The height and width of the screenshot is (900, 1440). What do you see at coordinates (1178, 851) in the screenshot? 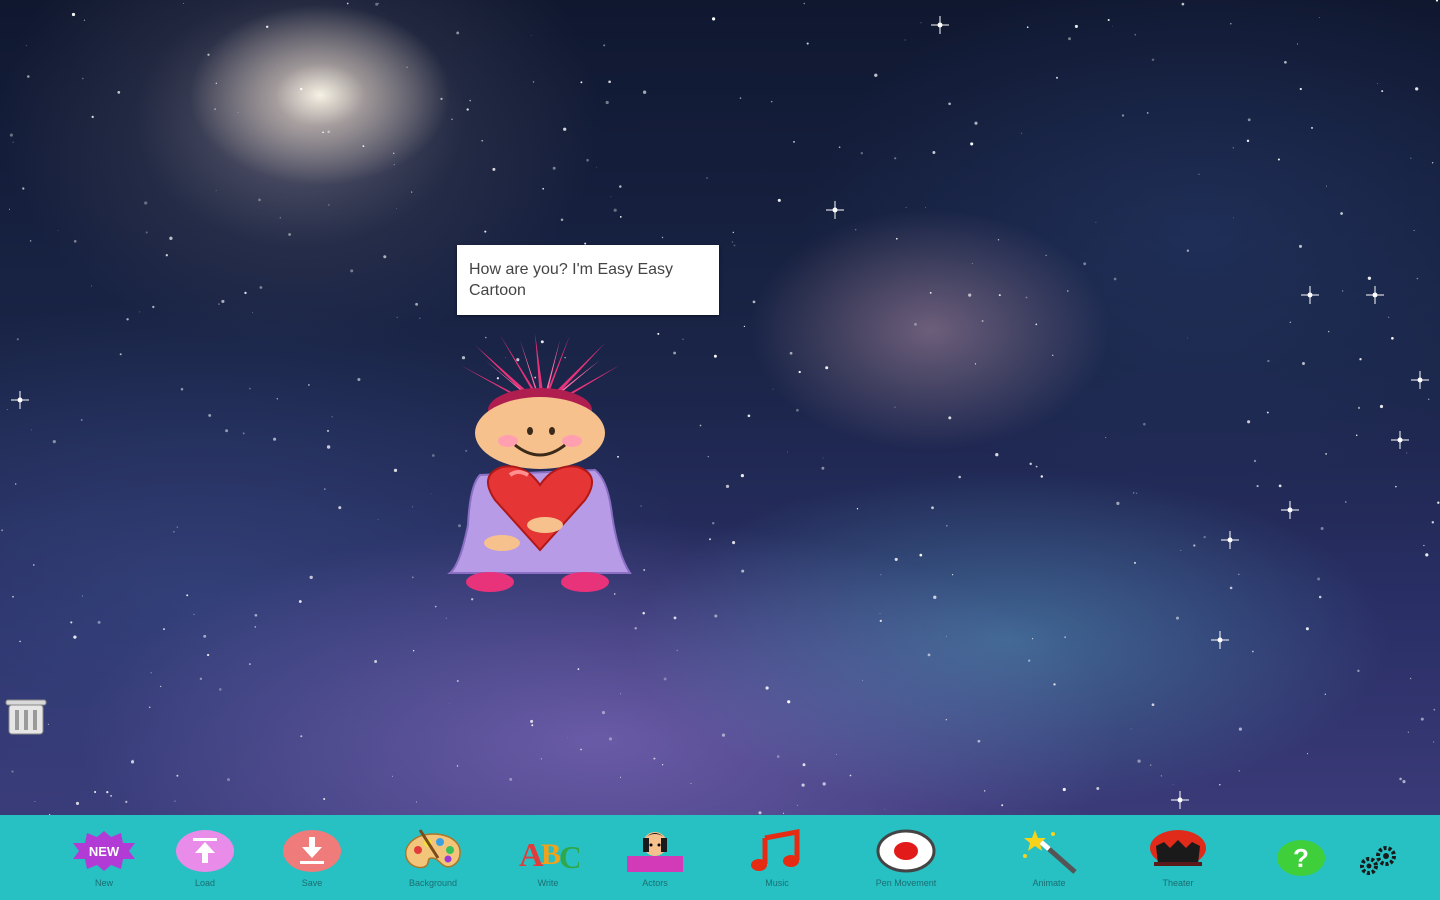
I see `theater-icon` at bounding box center [1178, 851].